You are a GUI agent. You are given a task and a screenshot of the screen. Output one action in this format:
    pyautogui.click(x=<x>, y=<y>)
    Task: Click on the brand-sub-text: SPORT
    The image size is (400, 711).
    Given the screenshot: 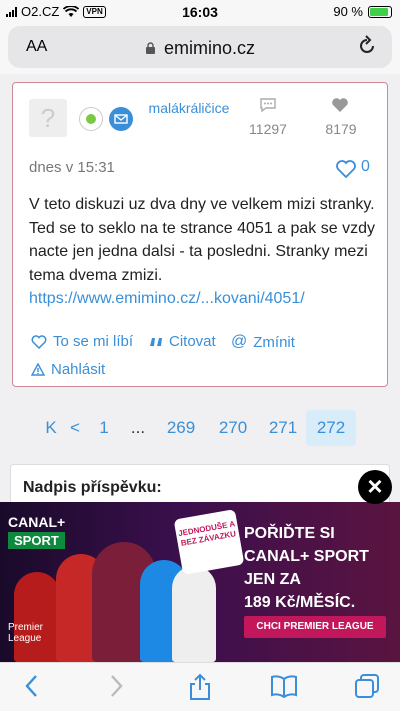 What is the action you would take?
    pyautogui.click(x=36, y=540)
    